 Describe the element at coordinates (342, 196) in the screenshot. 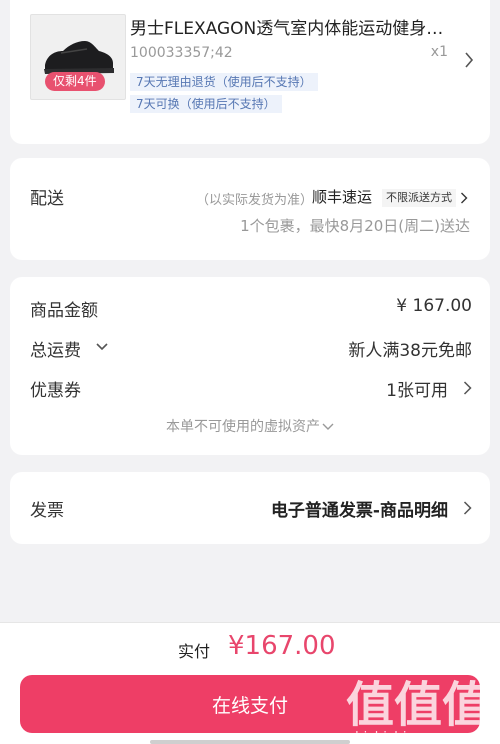

I see `delivery-carrier: 顺丰速运` at that location.